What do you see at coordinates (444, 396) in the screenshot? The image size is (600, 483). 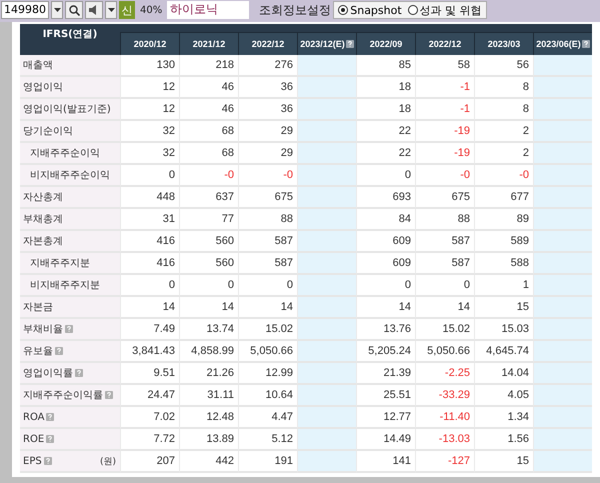 I see `table-cell: -33.29` at bounding box center [444, 396].